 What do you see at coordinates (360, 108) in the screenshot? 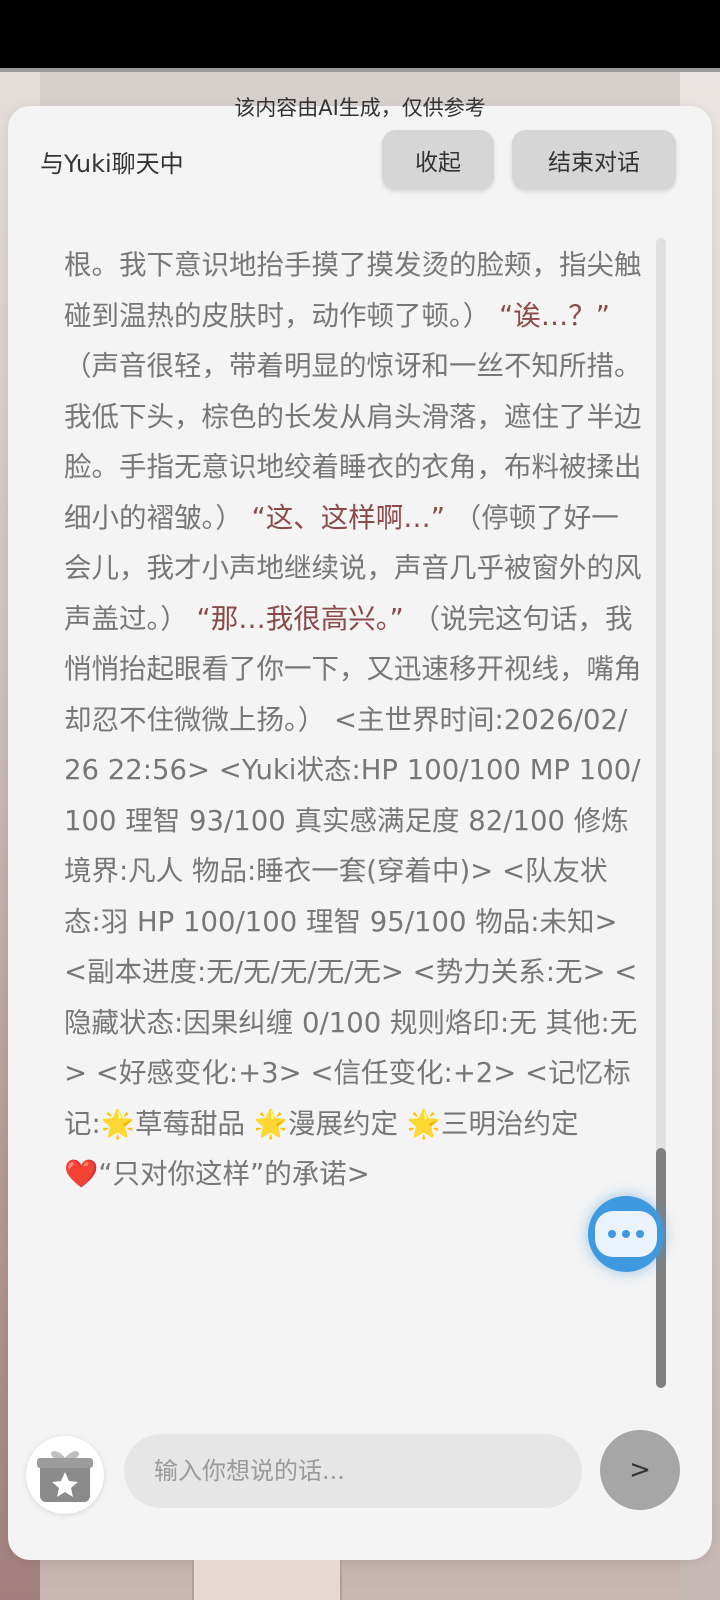
I see `ai-generated-notice: 该内容由AI生成，仅供参考` at bounding box center [360, 108].